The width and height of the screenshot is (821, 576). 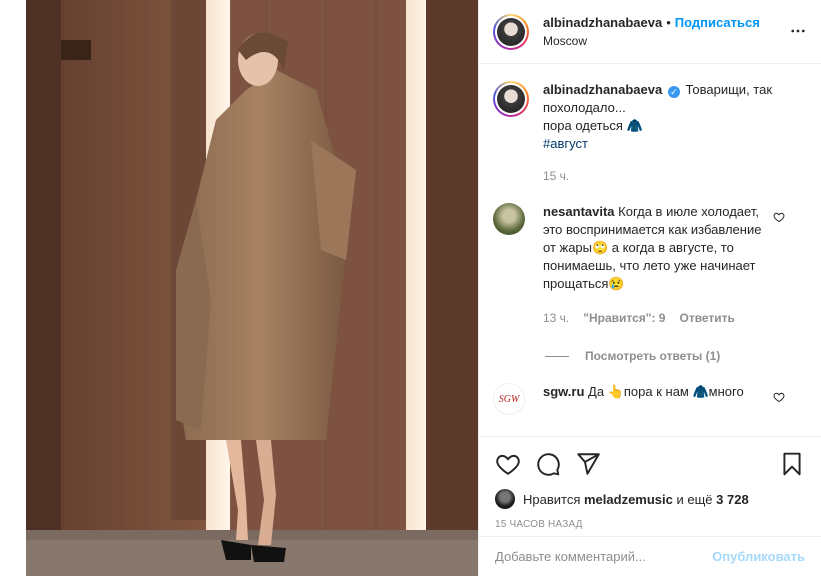 I want to click on action-icons, so click(x=650, y=465).